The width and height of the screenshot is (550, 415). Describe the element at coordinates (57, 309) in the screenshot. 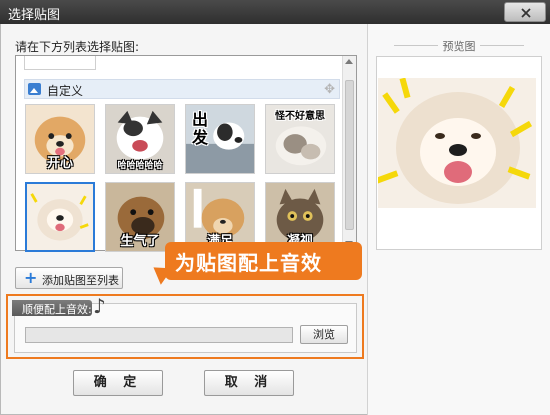

I see `sound-label: 顺便配上音效:` at that location.